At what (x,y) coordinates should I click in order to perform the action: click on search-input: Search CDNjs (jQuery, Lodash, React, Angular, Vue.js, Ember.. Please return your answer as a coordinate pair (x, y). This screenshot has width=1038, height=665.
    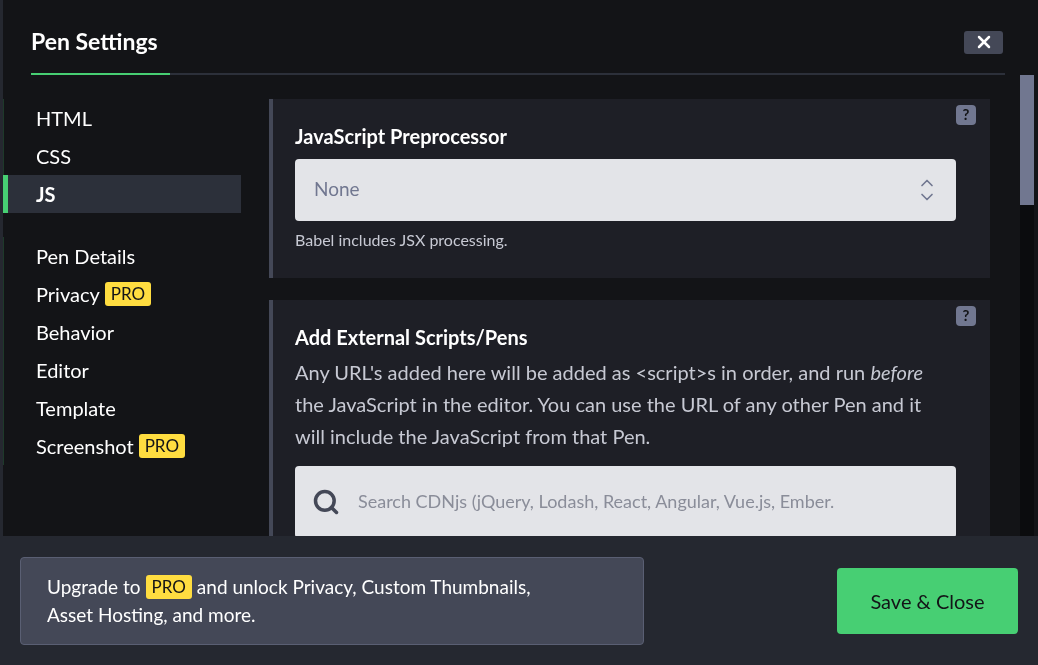
    Looking at the image, I should click on (648, 501).